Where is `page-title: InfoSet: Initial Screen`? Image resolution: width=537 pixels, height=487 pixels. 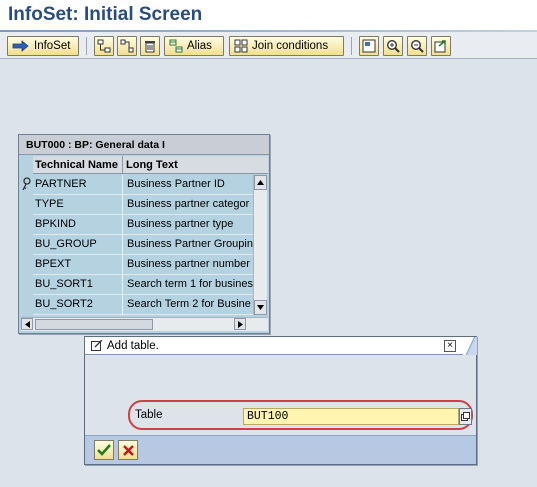 page-title: InfoSet: Initial Screen is located at coordinates (105, 14).